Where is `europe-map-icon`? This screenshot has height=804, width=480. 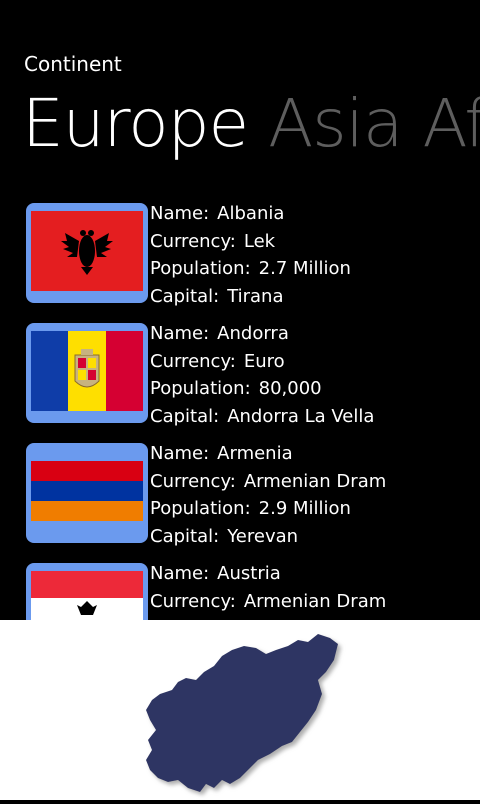
europe-map-icon is located at coordinates (242, 713).